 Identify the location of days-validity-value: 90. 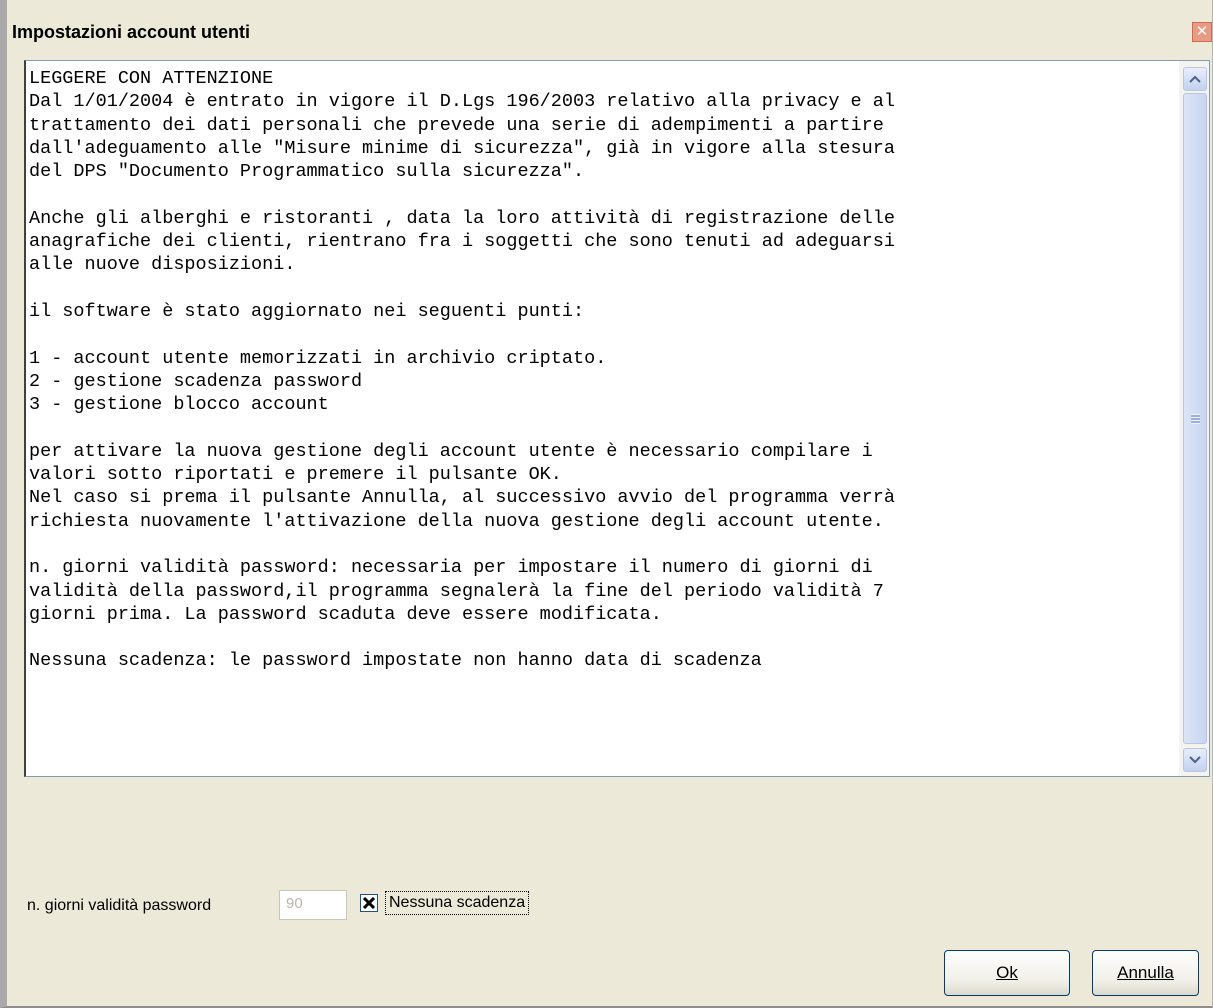
(294, 903).